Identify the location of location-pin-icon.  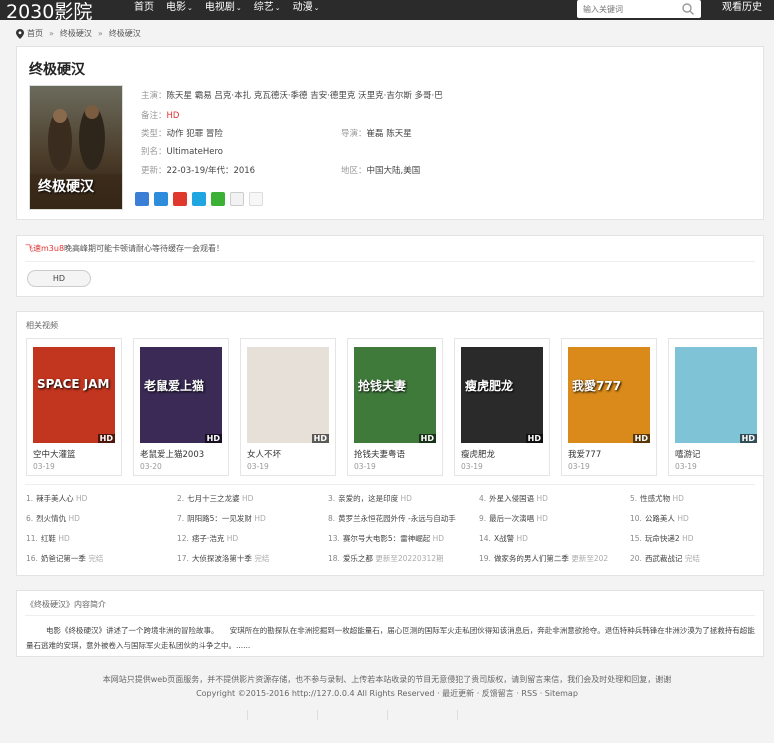
(20, 33).